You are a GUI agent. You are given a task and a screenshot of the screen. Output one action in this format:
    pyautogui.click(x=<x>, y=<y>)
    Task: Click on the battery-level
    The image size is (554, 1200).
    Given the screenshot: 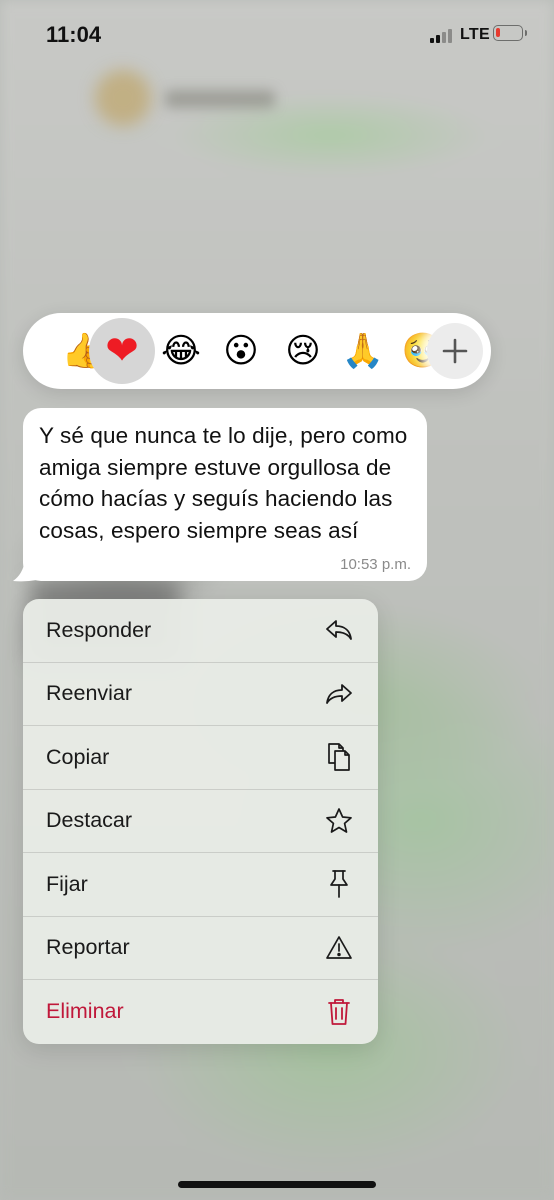 What is the action you would take?
    pyautogui.click(x=498, y=32)
    